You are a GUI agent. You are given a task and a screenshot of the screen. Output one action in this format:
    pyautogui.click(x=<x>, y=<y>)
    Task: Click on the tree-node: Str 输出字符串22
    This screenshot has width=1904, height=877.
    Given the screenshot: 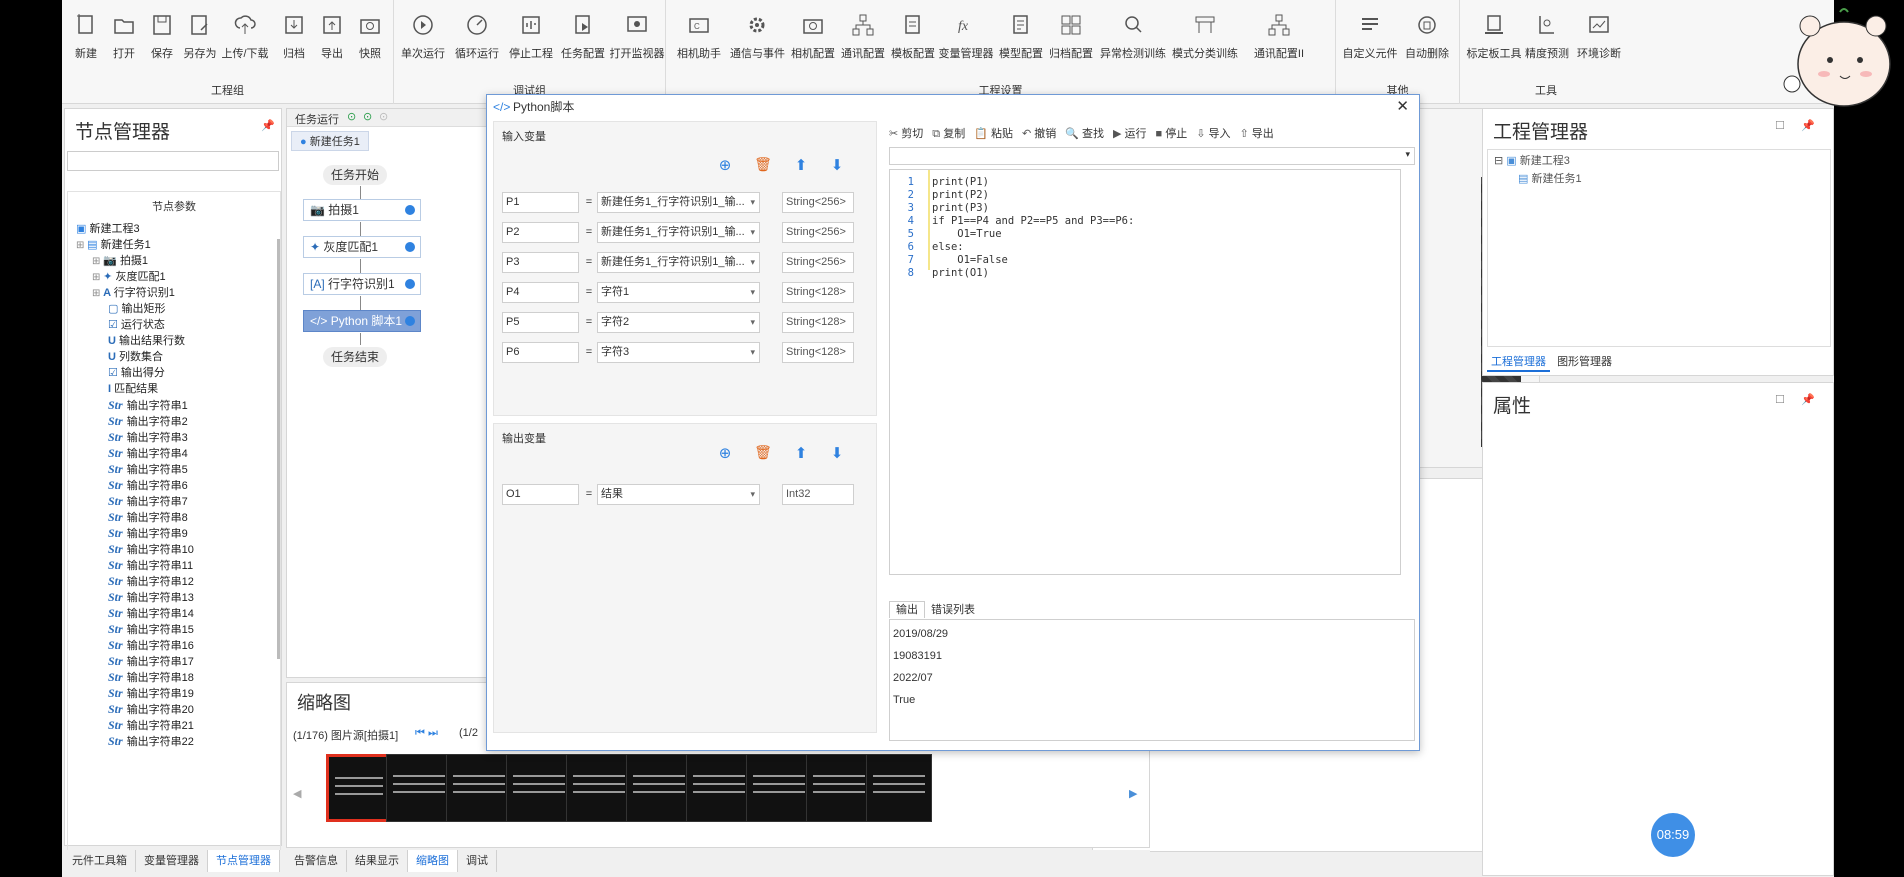 What is the action you would take?
    pyautogui.click(x=151, y=741)
    